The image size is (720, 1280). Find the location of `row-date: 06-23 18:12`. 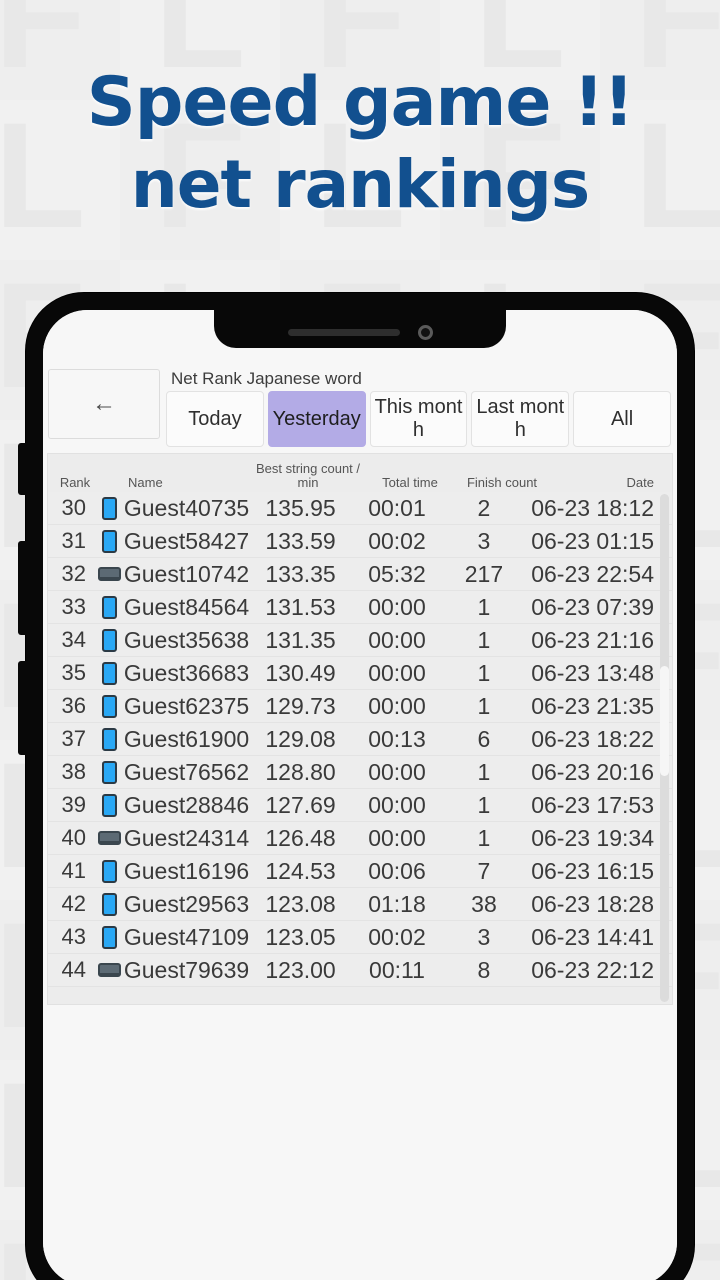

row-date: 06-23 18:12 is located at coordinates (592, 507).